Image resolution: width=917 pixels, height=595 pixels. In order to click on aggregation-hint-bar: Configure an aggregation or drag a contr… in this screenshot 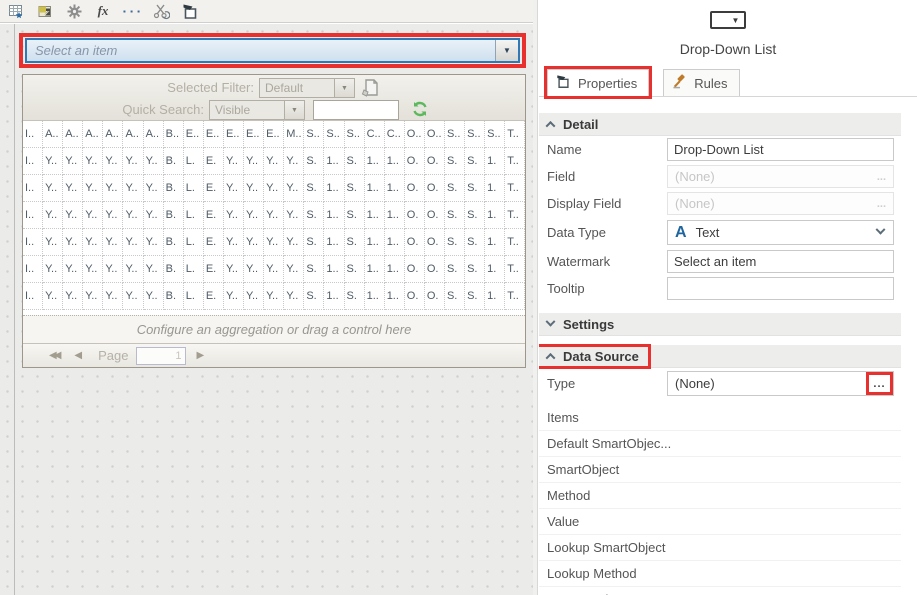, I will do `click(274, 329)`.